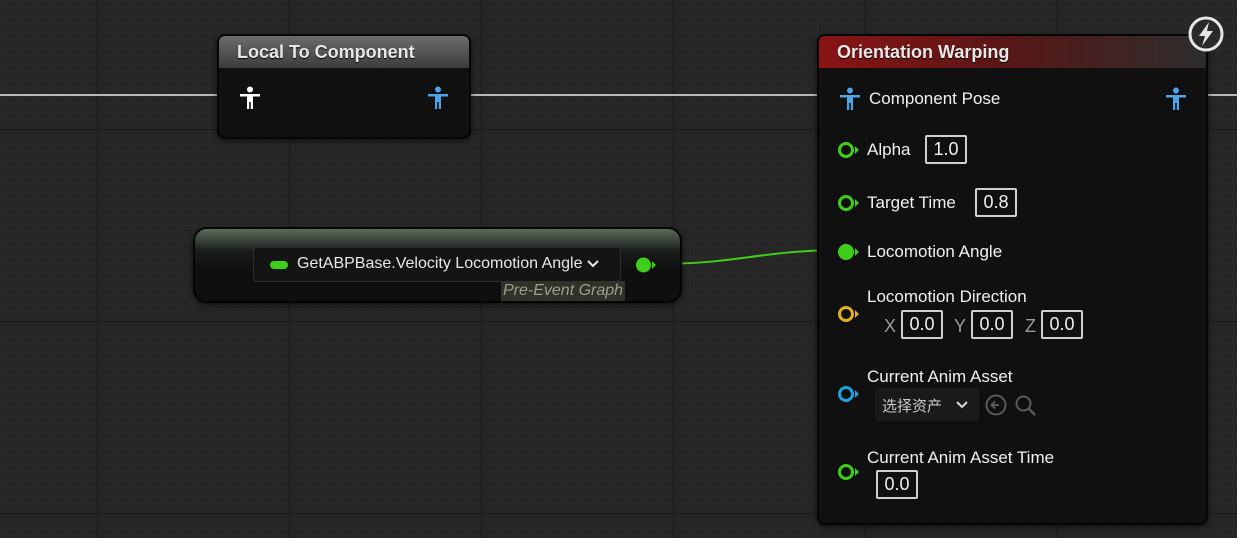 The width and height of the screenshot is (1237, 538). Describe the element at coordinates (326, 52) in the screenshot. I see `node-title: Local To Component` at that location.